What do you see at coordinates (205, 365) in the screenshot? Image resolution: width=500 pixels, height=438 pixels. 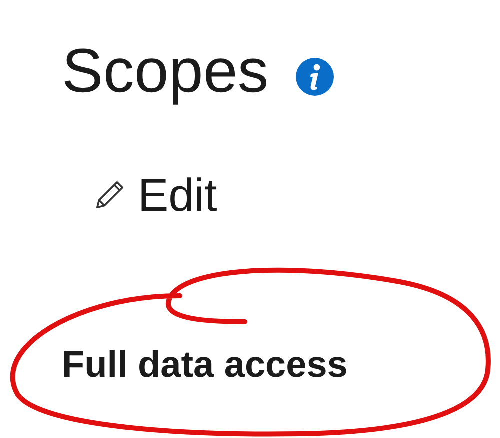 I see `scope-label: Full data access` at bounding box center [205, 365].